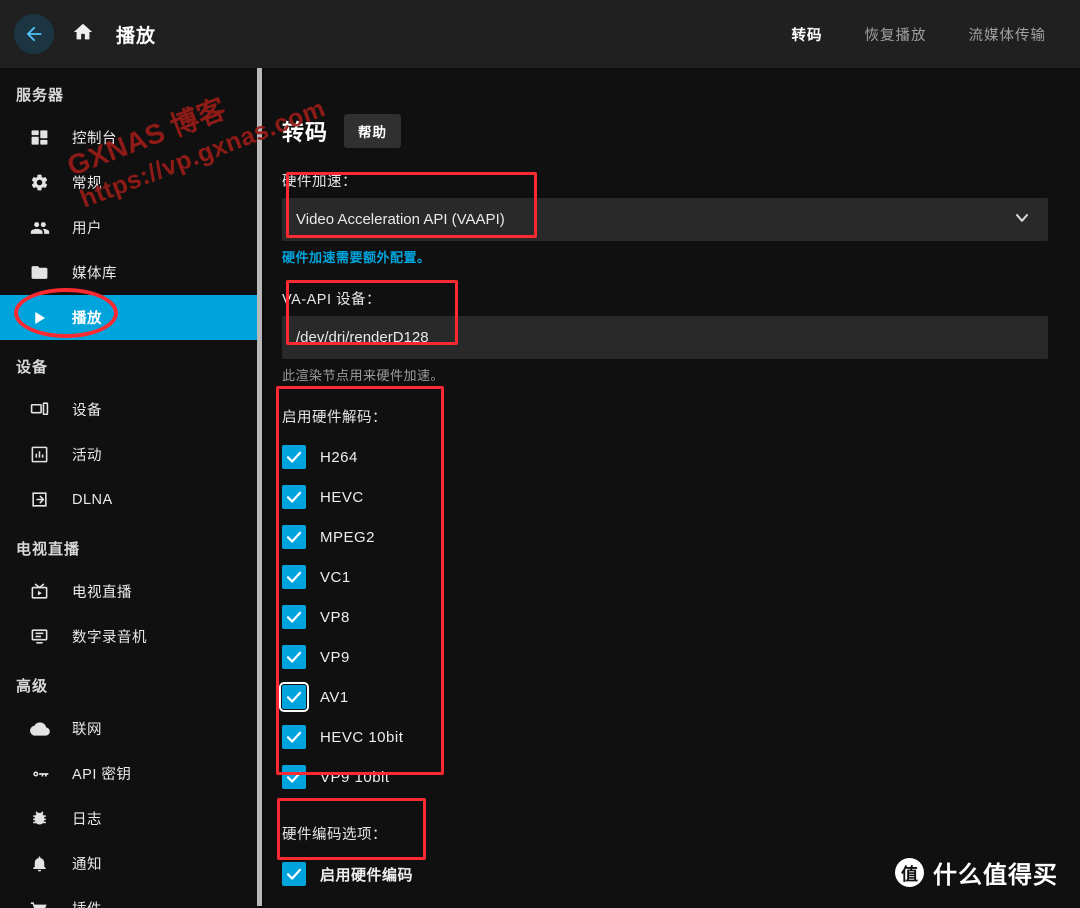  Describe the element at coordinates (373, 131) in the screenshot. I see `help-button: 帮助` at that location.